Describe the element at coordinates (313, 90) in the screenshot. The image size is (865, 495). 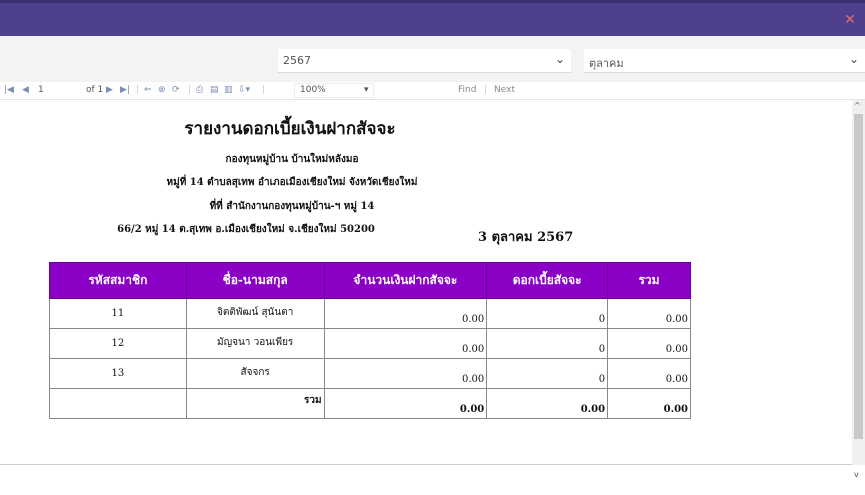
I see `zoom-value: 100%` at that location.